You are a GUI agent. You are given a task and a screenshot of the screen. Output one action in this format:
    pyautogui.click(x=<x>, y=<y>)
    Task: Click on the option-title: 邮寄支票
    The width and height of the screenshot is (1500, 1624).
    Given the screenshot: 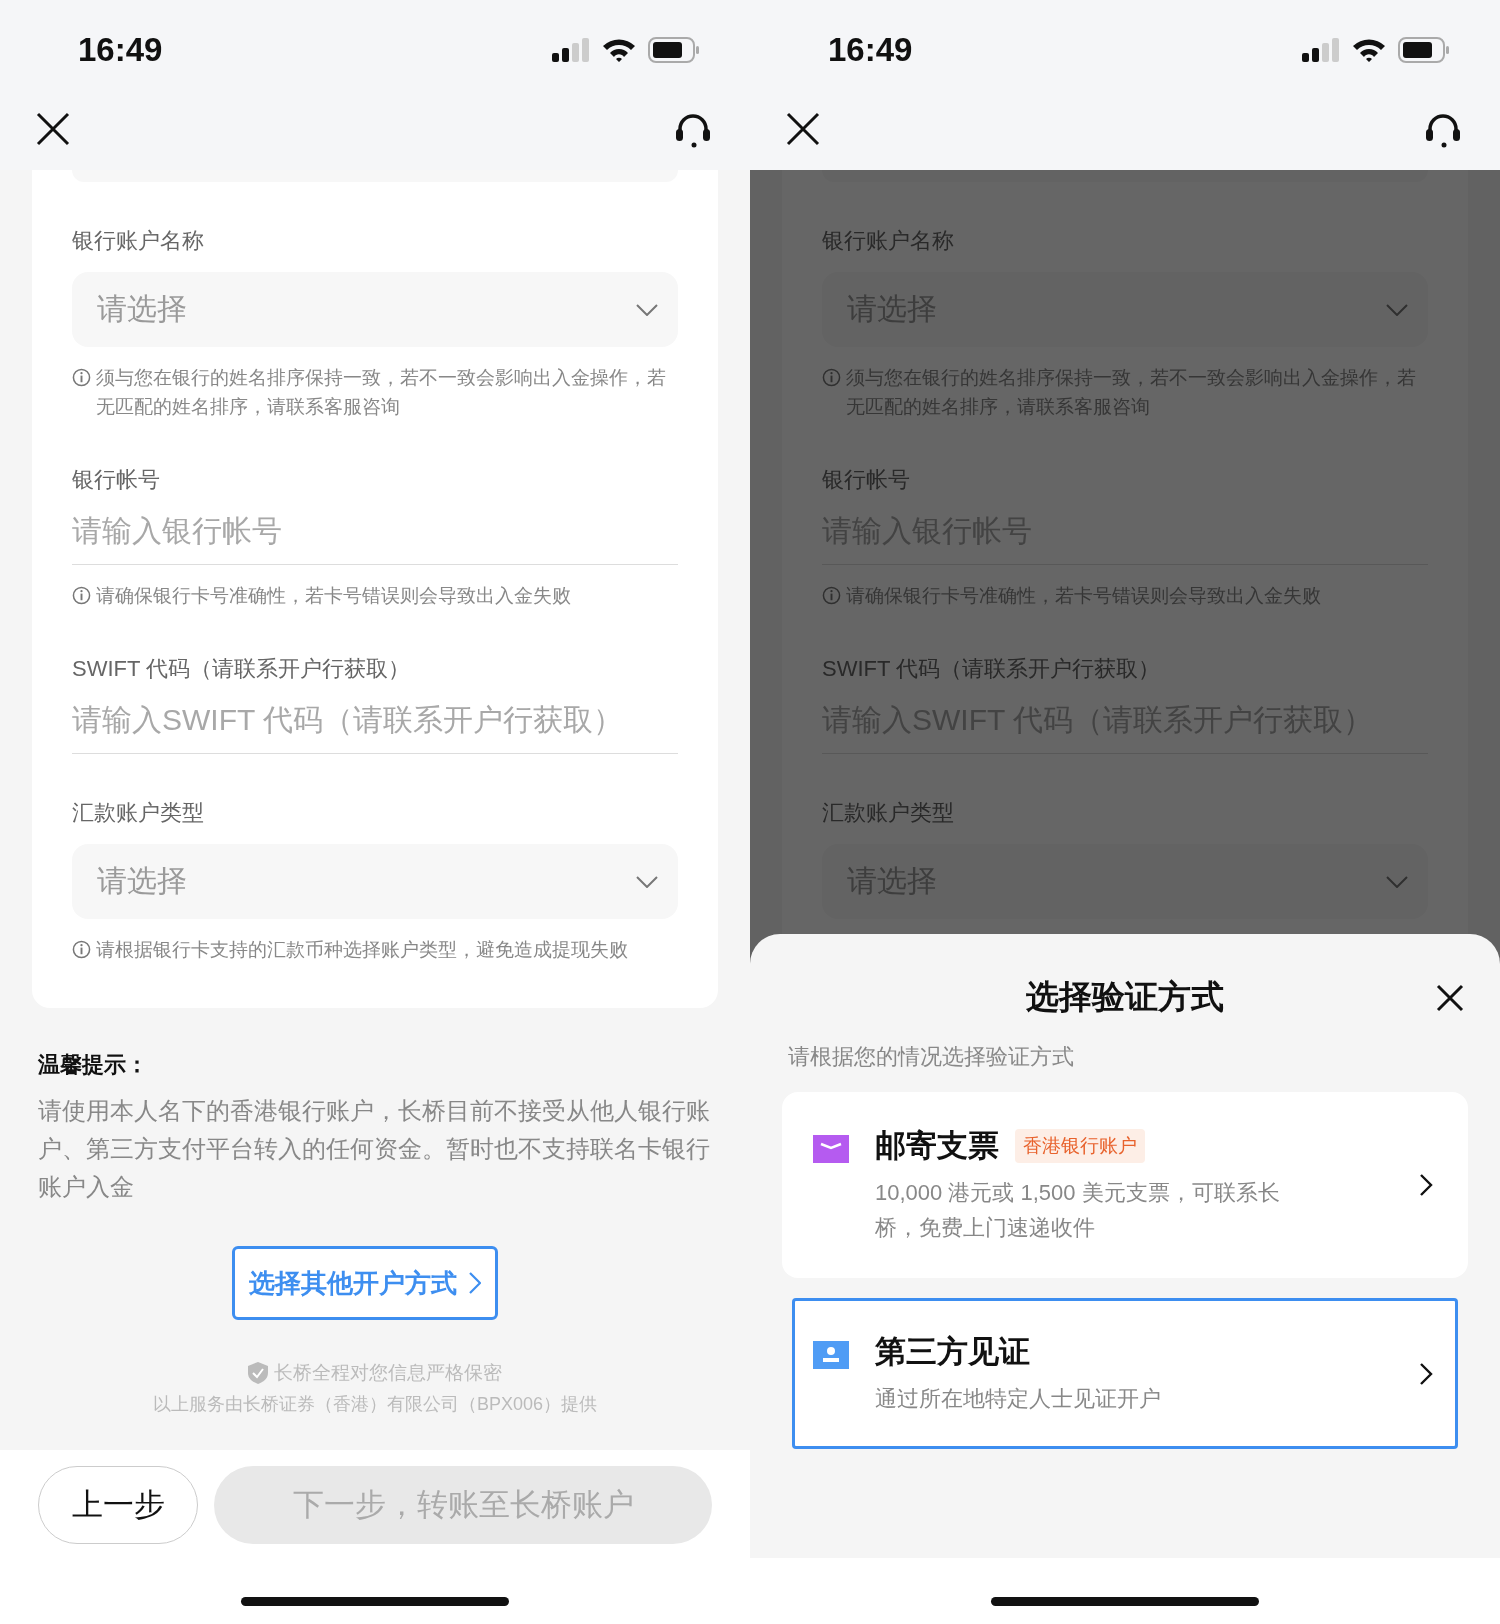 What is the action you would take?
    pyautogui.click(x=937, y=1146)
    